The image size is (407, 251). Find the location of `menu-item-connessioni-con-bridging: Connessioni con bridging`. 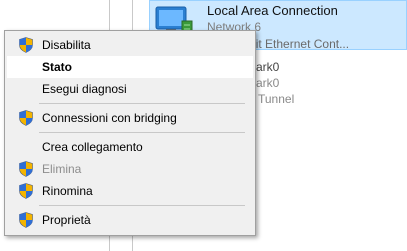

menu-item-connessioni-con-bridging: Connessioni con bridging is located at coordinates (130, 118).